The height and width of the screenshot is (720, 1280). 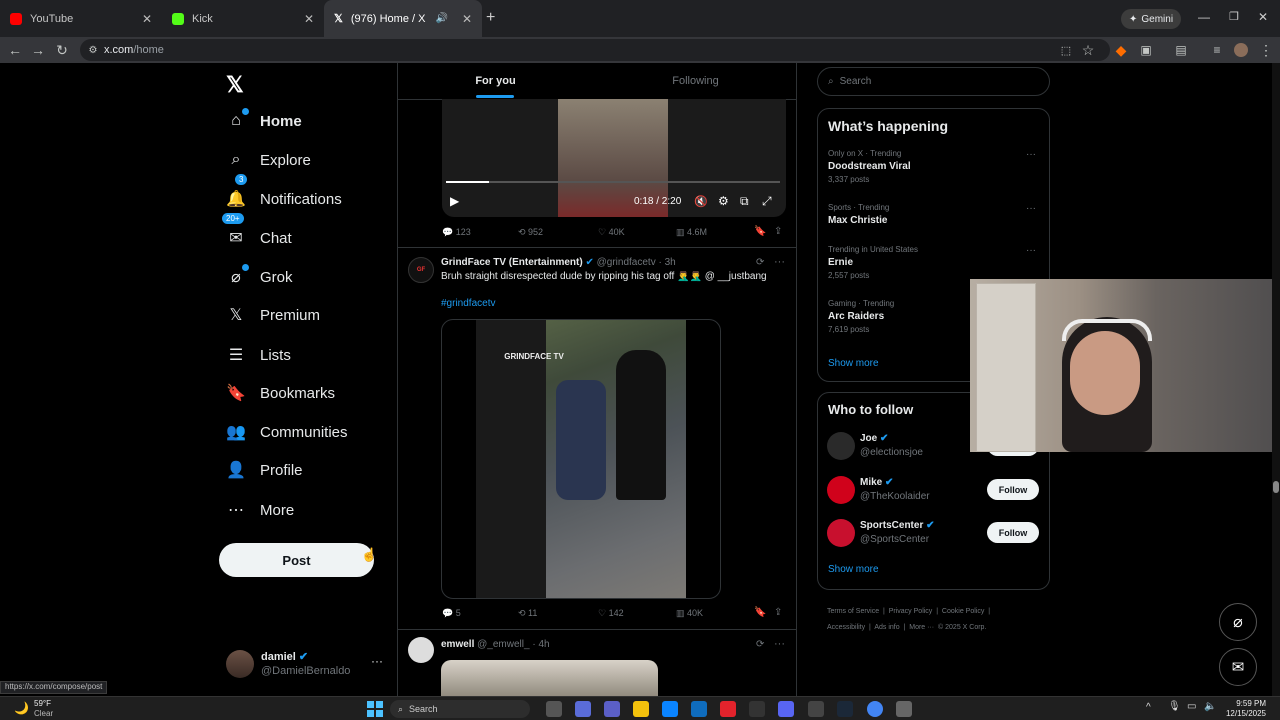 I want to click on hashtag-link: #grindfacetv, so click(x=468, y=303).